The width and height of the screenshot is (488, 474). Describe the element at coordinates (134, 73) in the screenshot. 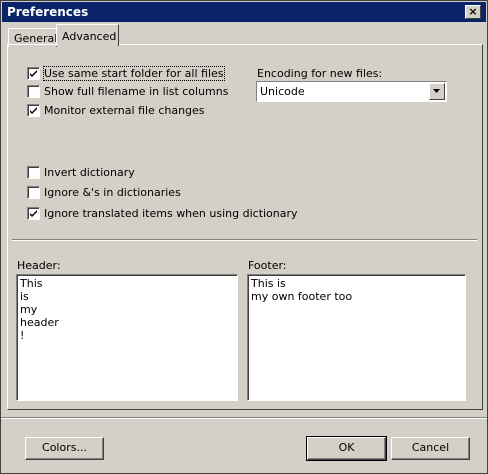

I see `option-label: Use same start folder for all files` at that location.